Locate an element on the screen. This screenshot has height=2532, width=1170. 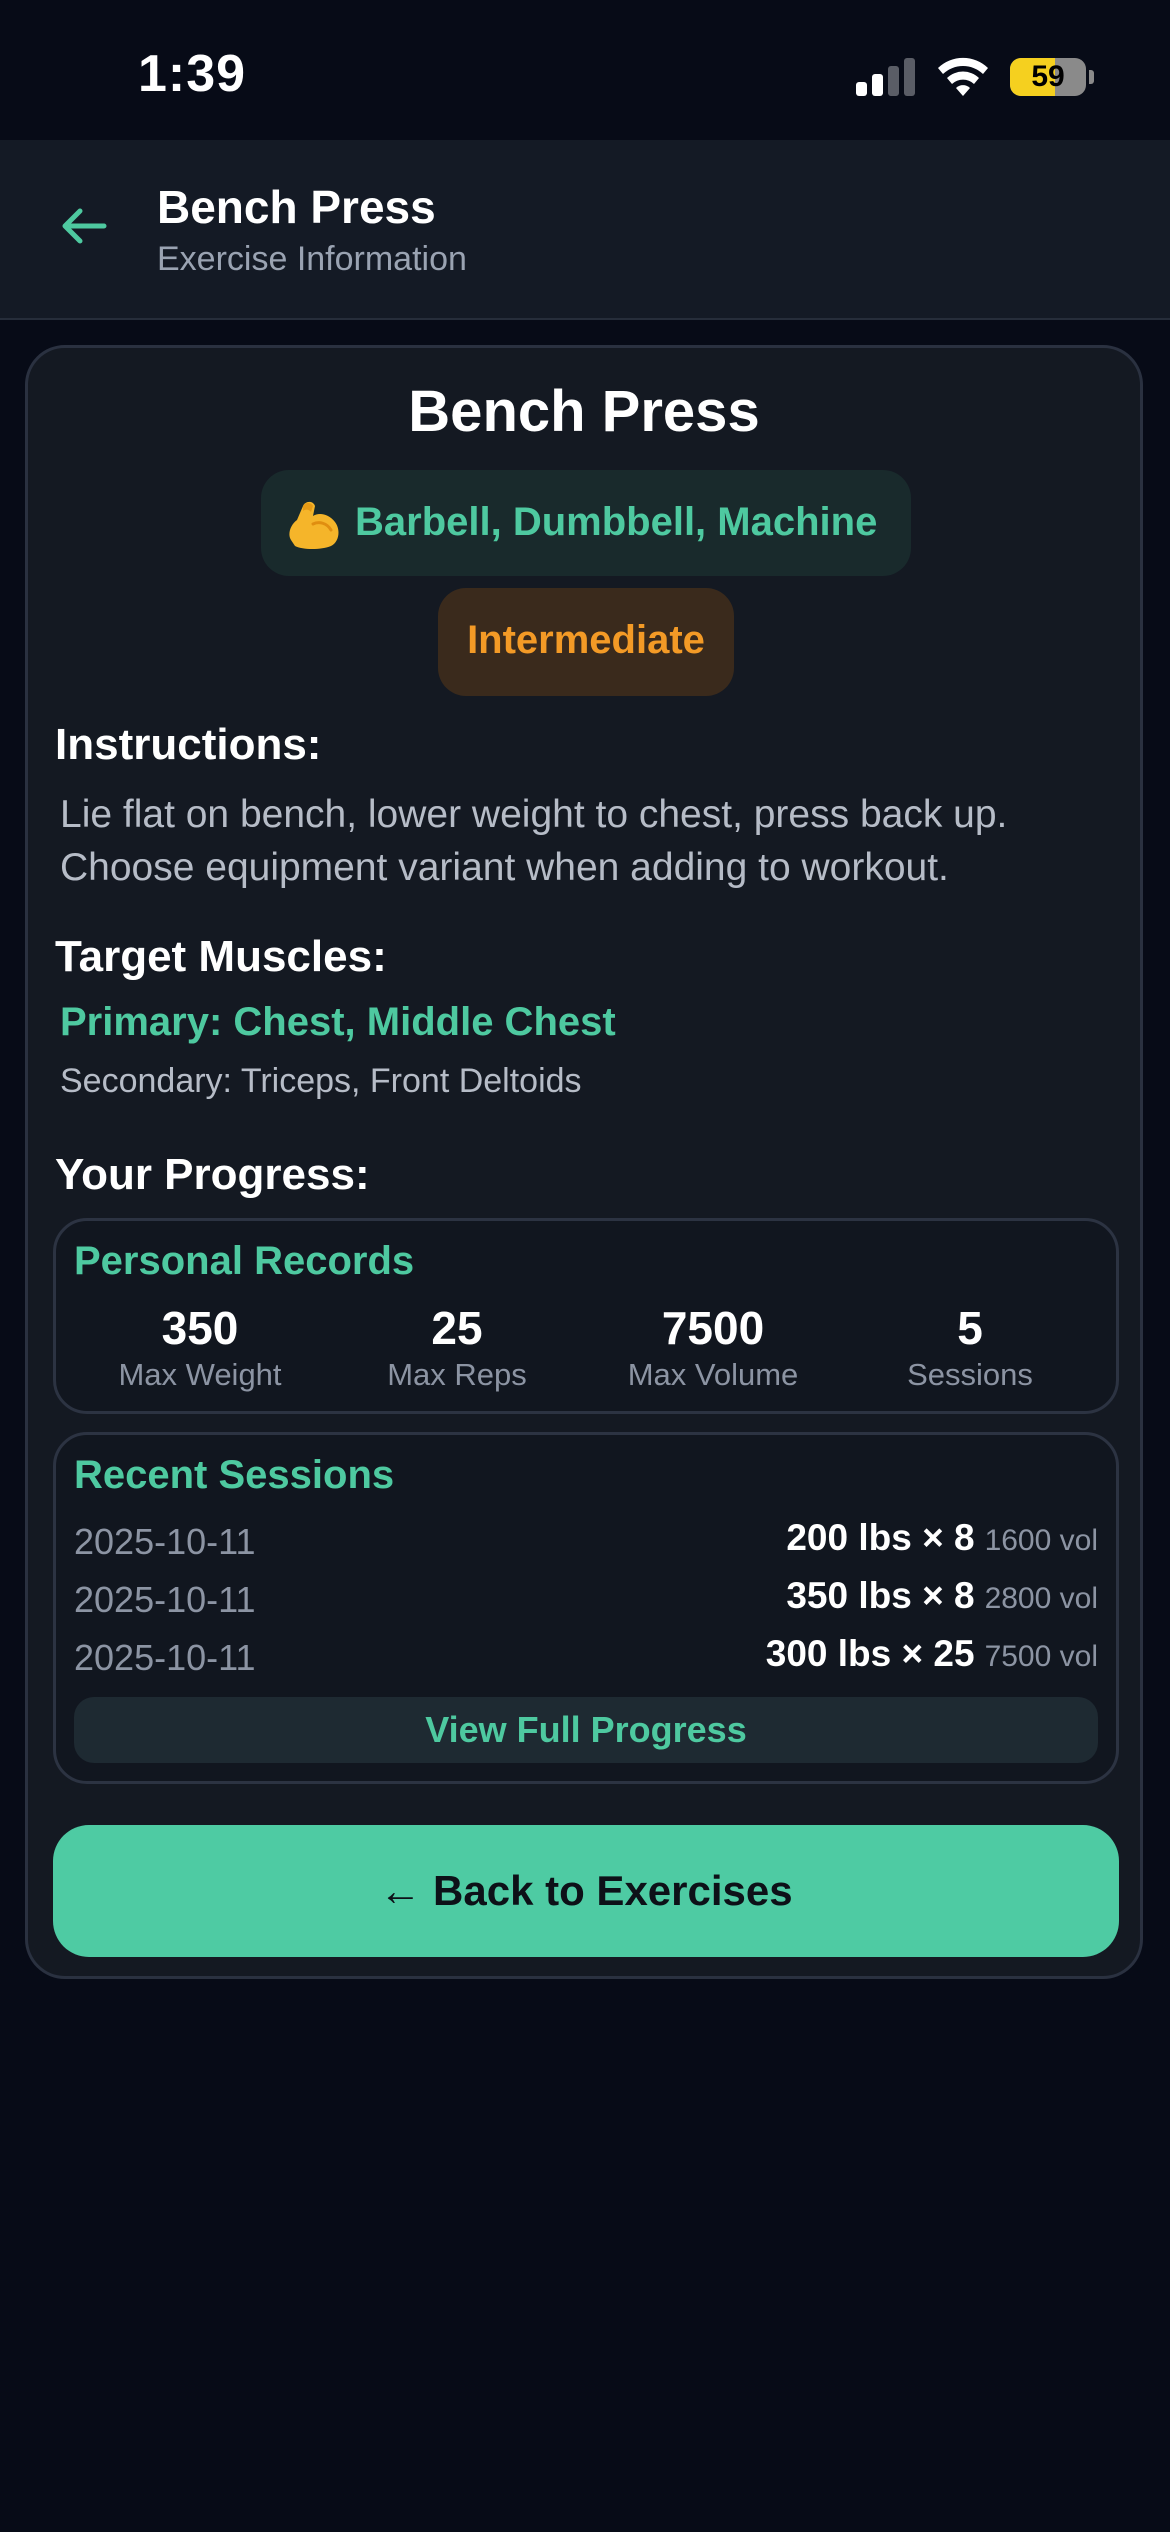
recent-sessions-heading: Recent Sessions is located at coordinates (234, 1475).